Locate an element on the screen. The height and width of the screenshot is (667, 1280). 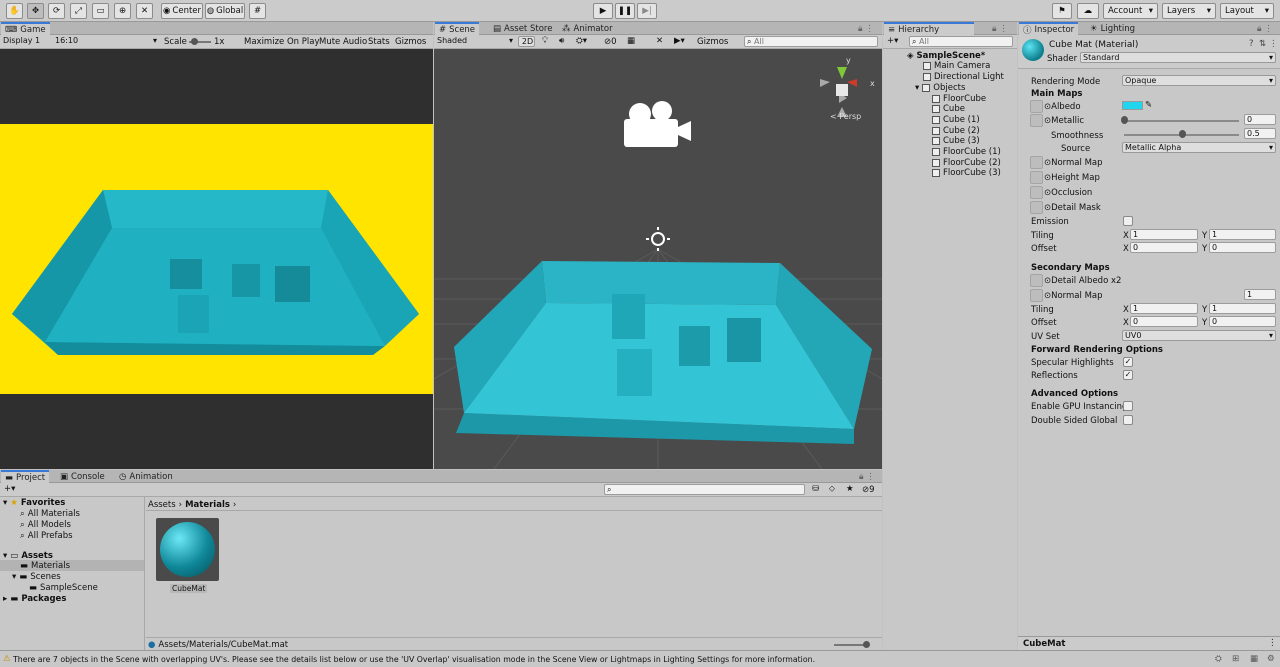
hierarchy-item-objects: ▾ Objects is located at coordinates (940, 87).